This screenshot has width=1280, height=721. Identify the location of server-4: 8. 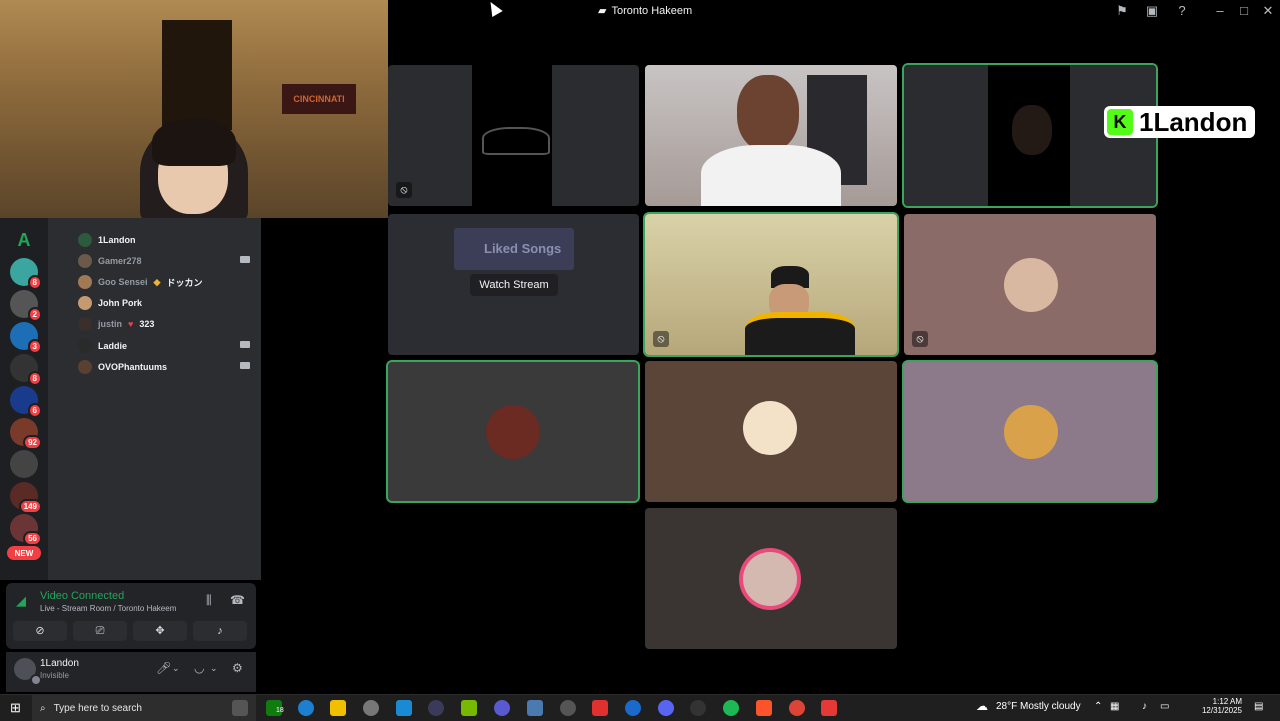
(26, 370).